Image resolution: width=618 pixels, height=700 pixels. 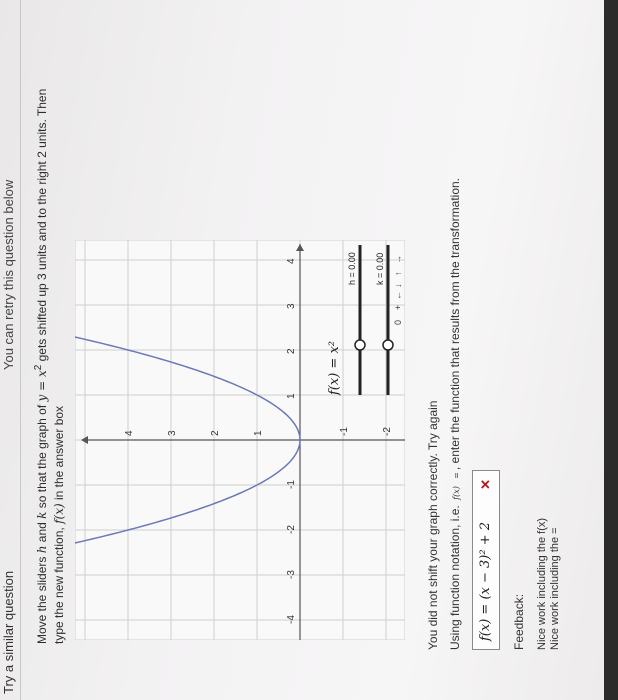 What do you see at coordinates (291, 261) in the screenshot?
I see `x-tick-label: 4` at bounding box center [291, 261].